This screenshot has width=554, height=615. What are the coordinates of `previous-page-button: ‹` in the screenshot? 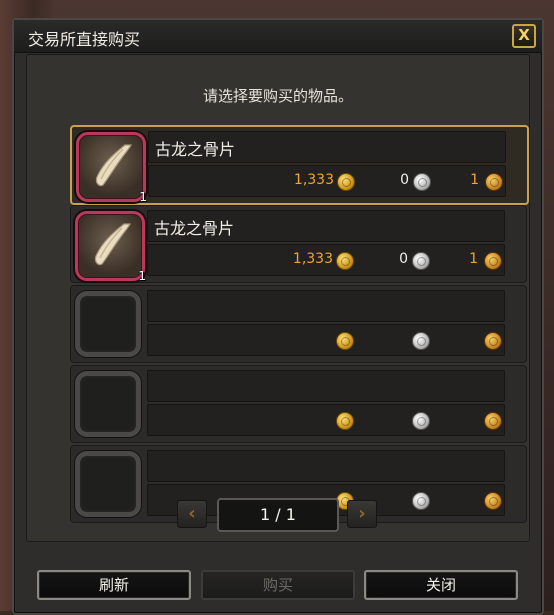 It's located at (192, 514).